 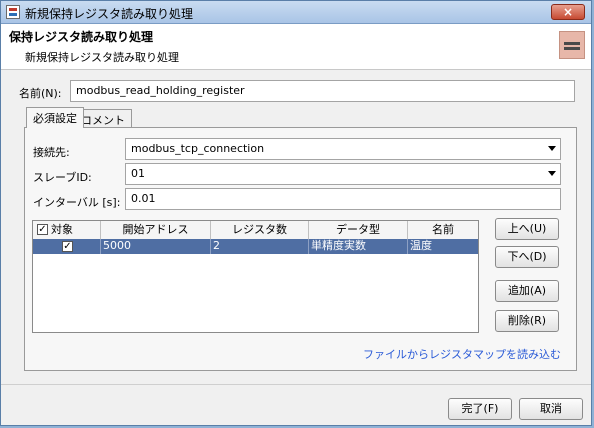 What do you see at coordinates (156, 246) in the screenshot?
I see `row-start-address: 5000` at bounding box center [156, 246].